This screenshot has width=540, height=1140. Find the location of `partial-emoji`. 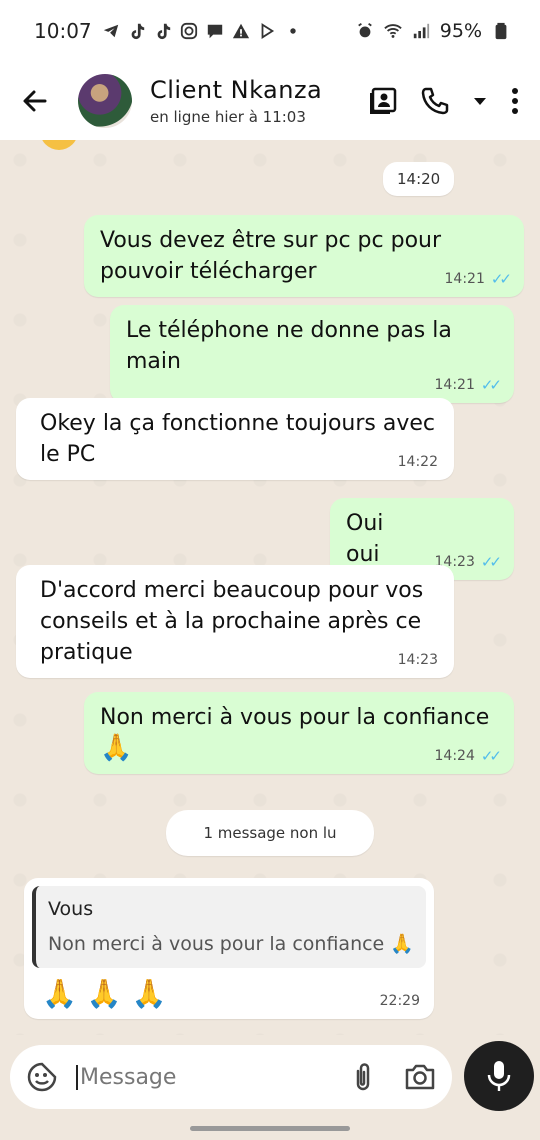

partial-emoji is located at coordinates (59, 145).